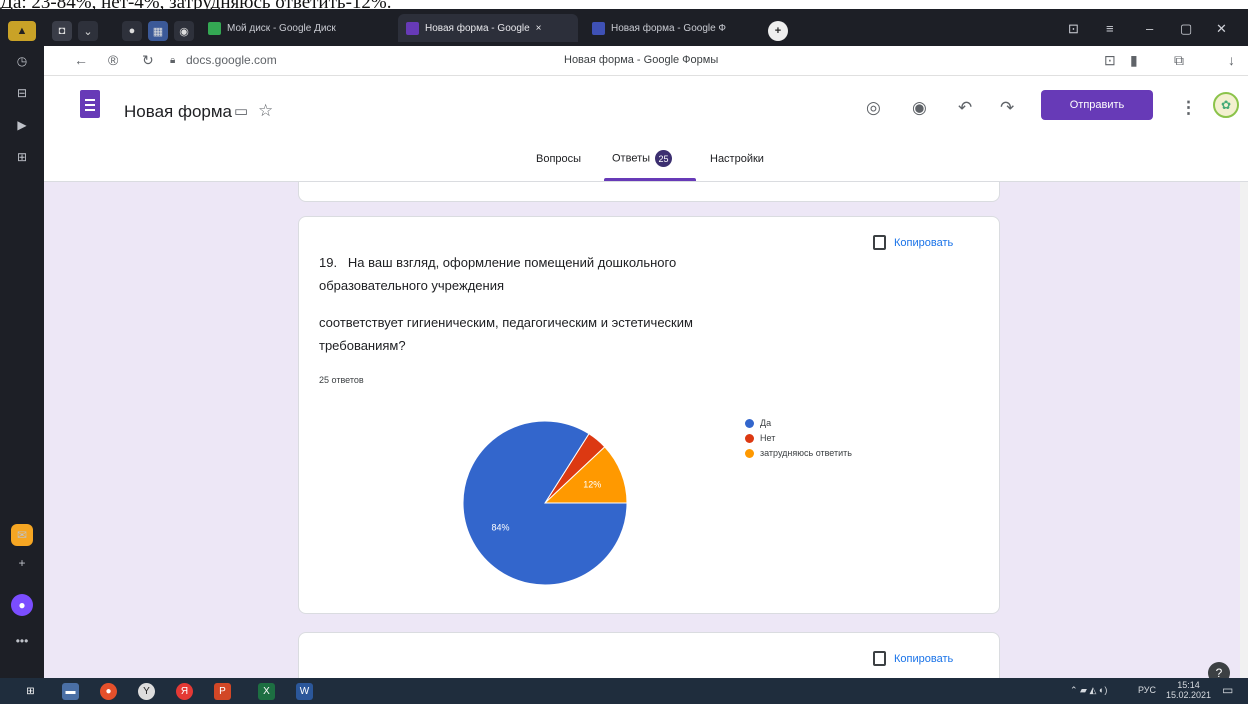 The width and height of the screenshot is (1248, 704). I want to click on copy-chart-button-next: Копировать, so click(913, 658).